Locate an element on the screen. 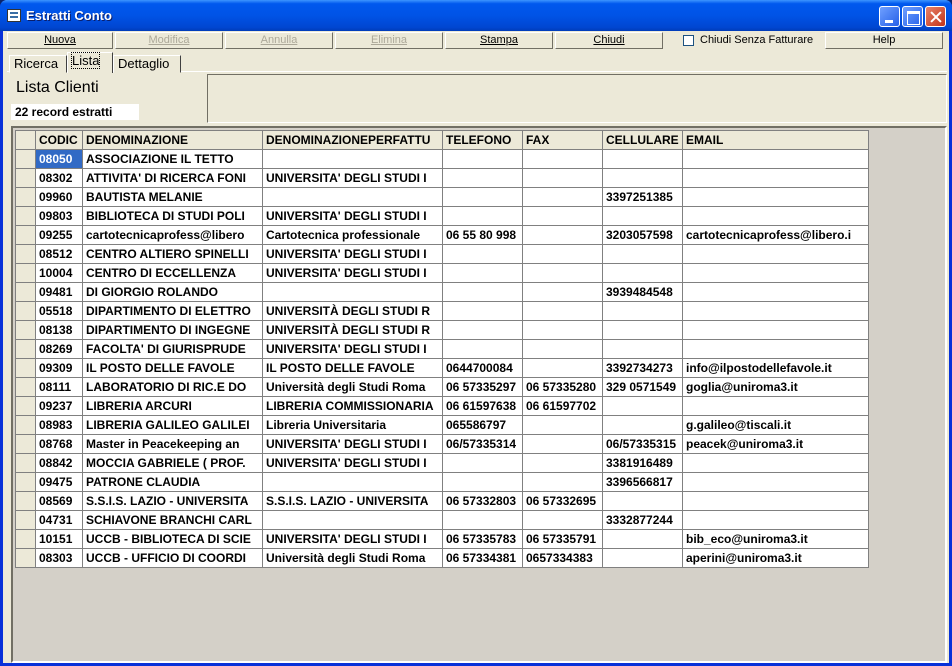 The height and width of the screenshot is (666, 952). table-cell: 06 57332695 is located at coordinates (562, 501).